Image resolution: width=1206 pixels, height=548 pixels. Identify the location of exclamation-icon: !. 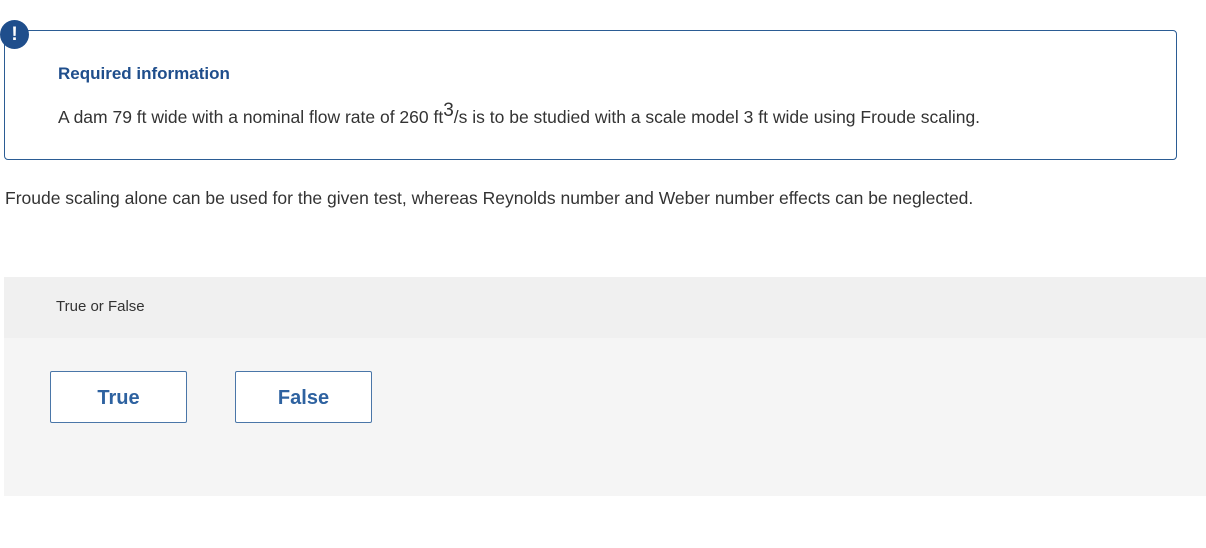
(14, 34).